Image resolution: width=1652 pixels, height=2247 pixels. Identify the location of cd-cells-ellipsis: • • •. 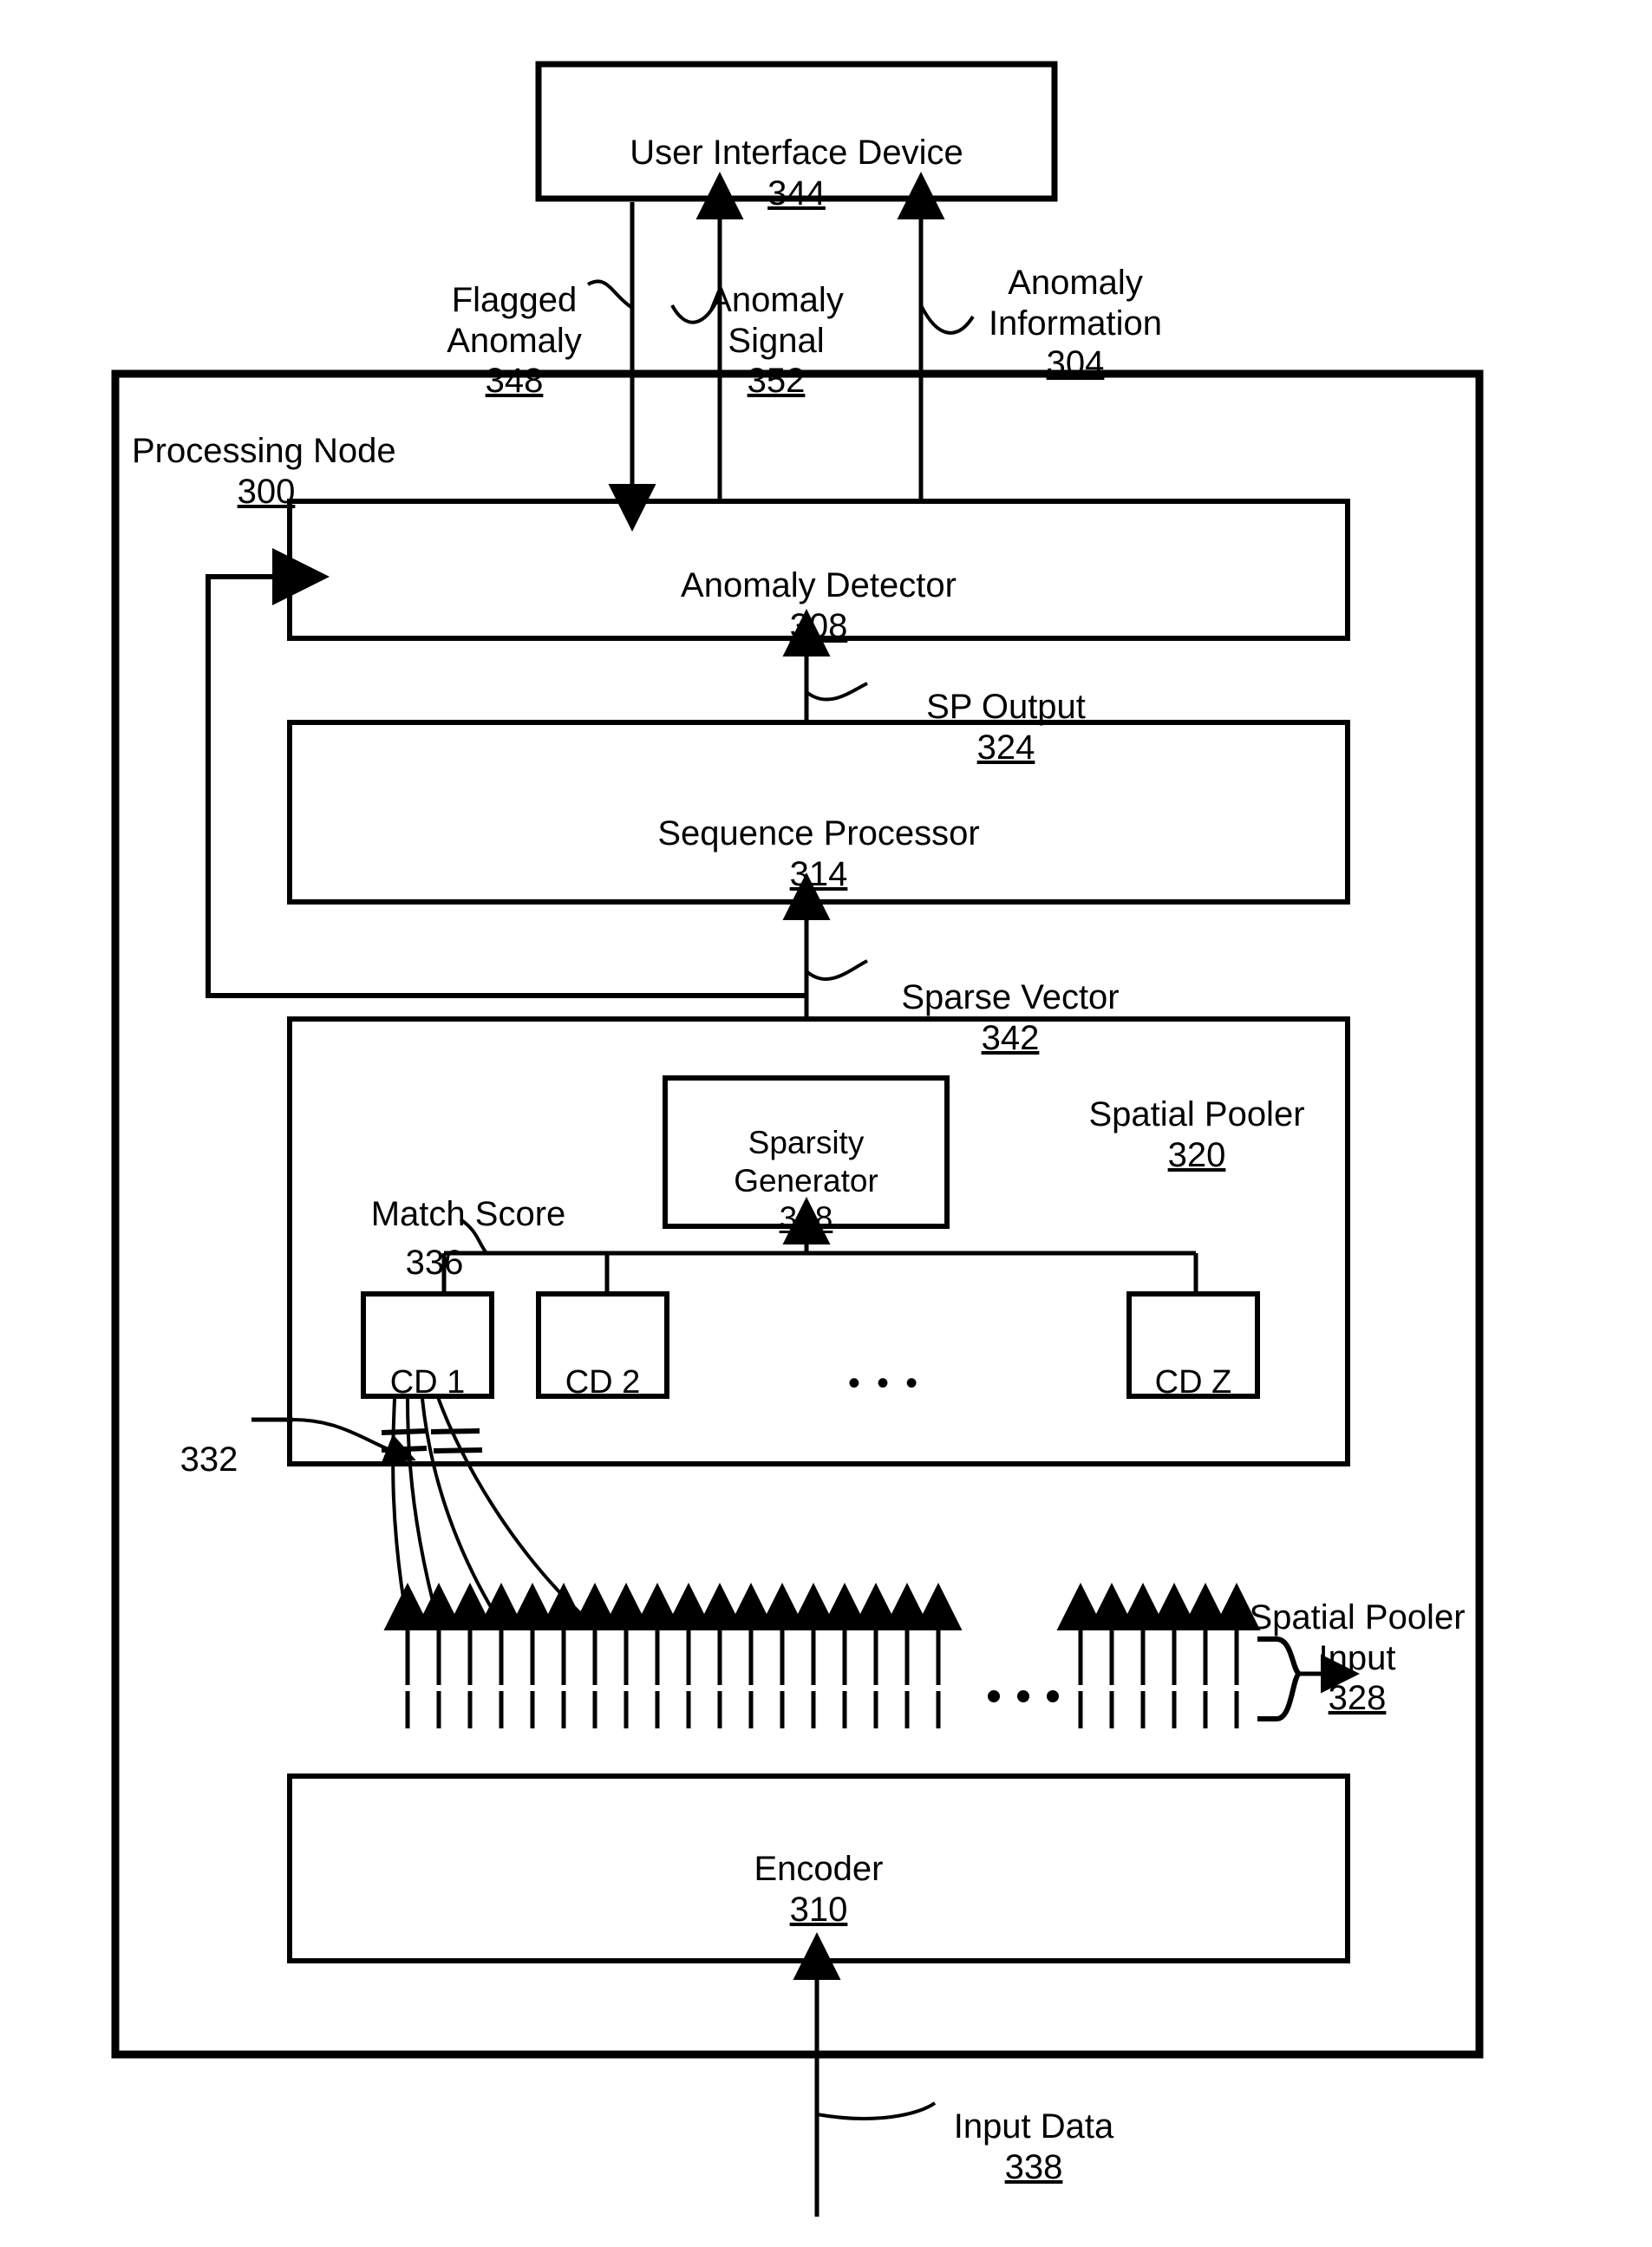
(885, 1363).